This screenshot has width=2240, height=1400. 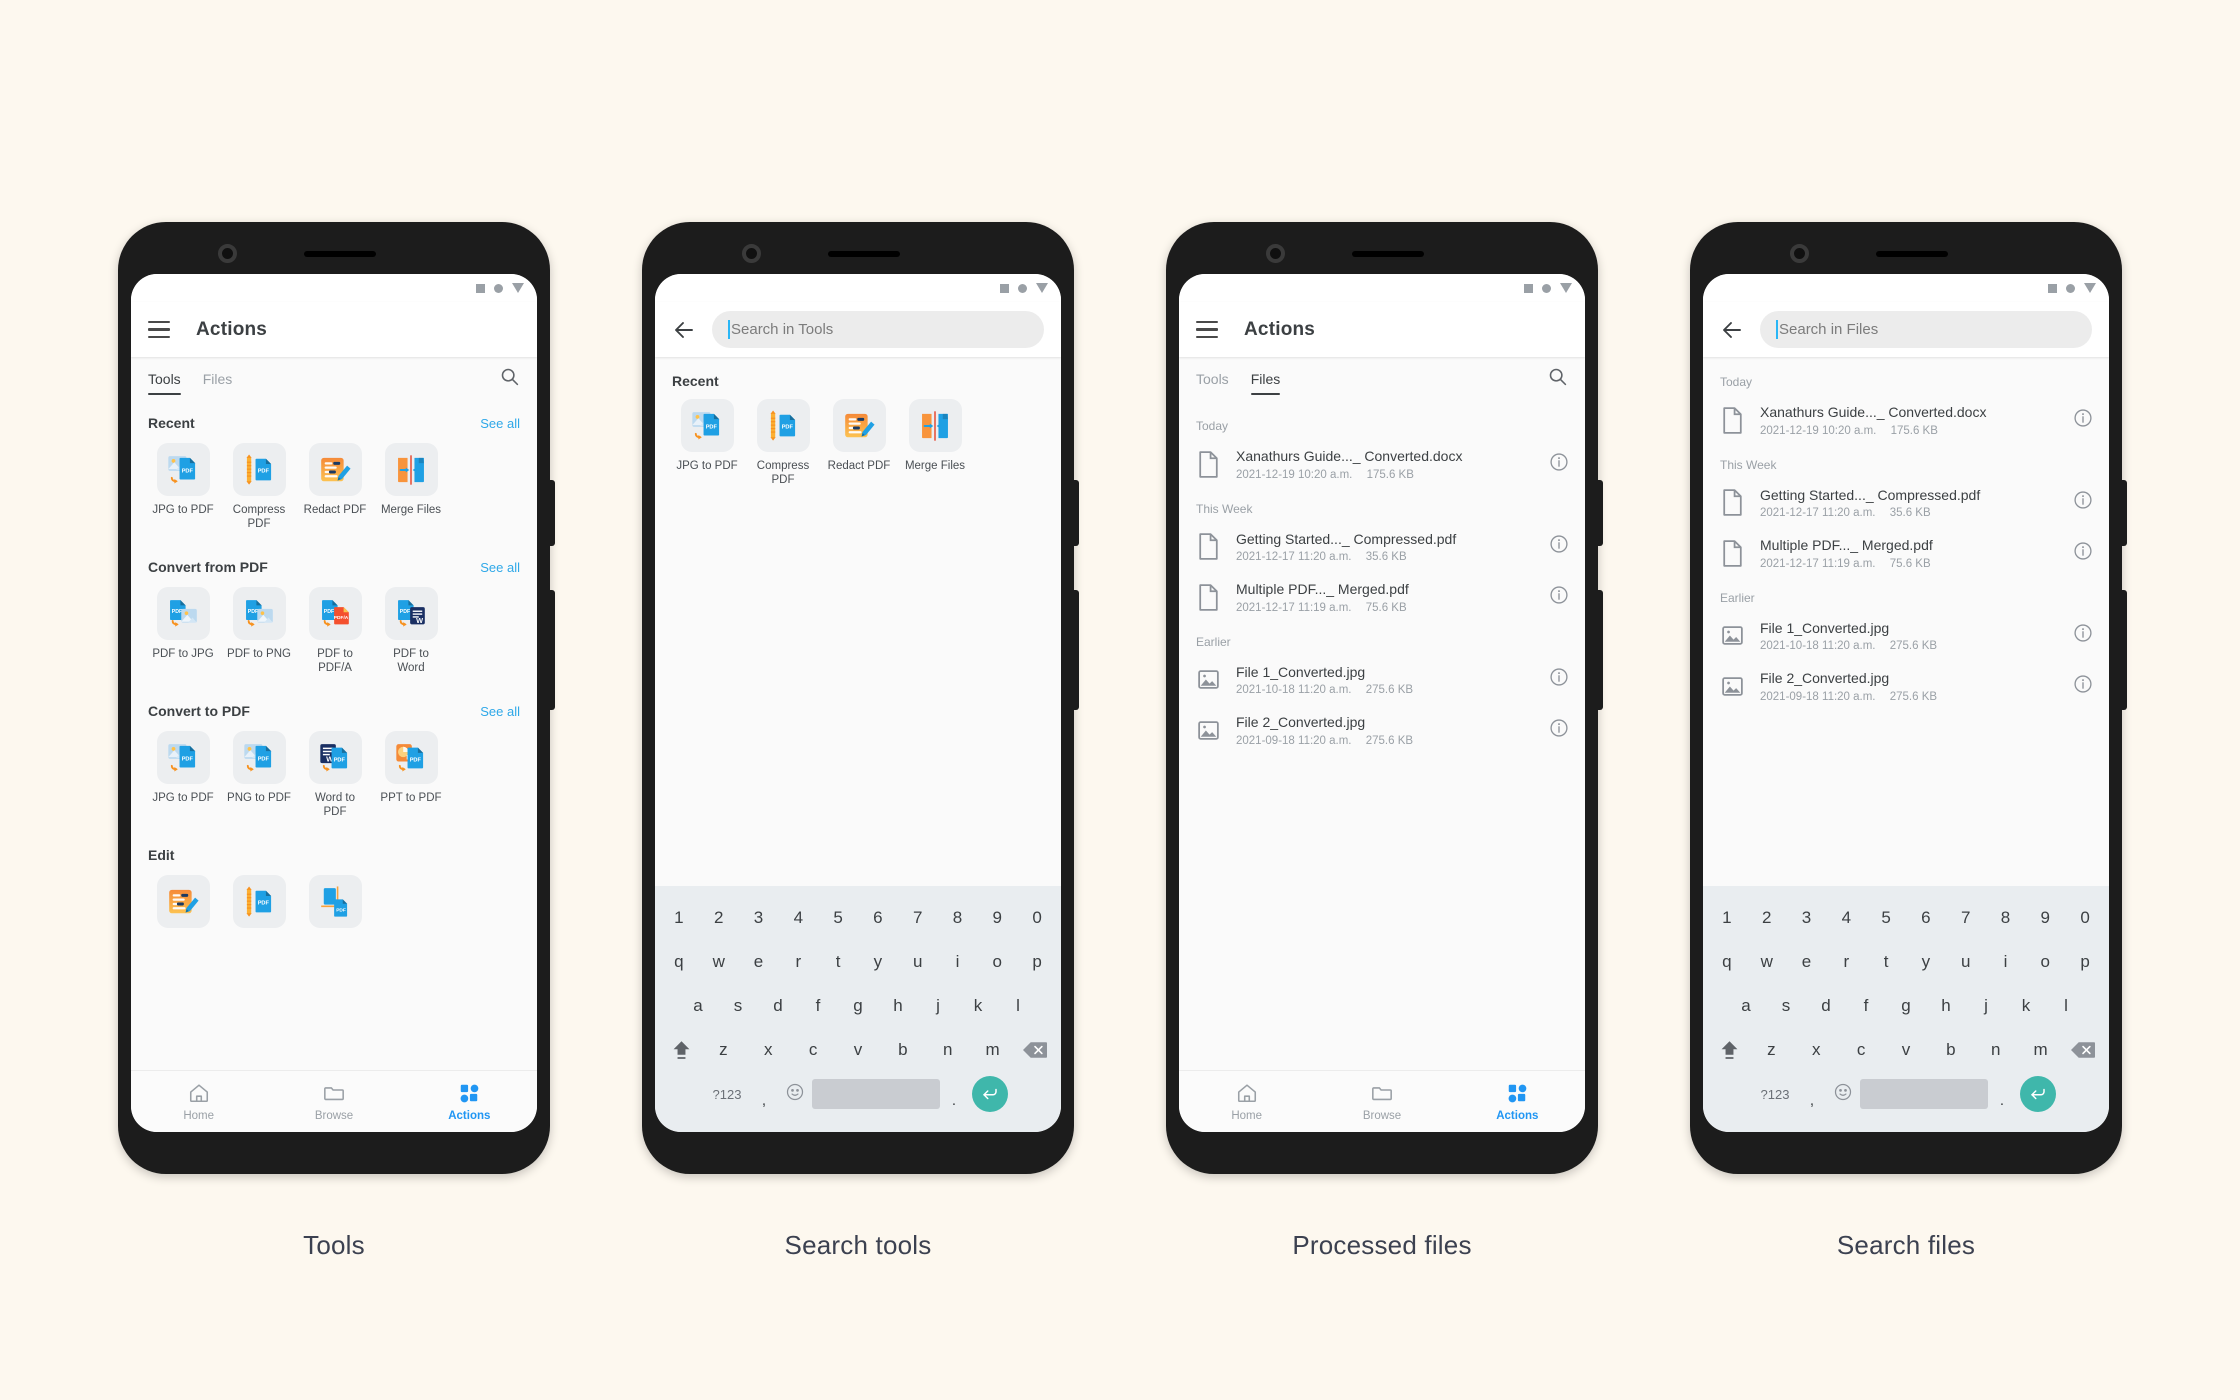 What do you see at coordinates (2040, 1050) in the screenshot?
I see `key-m: m` at bounding box center [2040, 1050].